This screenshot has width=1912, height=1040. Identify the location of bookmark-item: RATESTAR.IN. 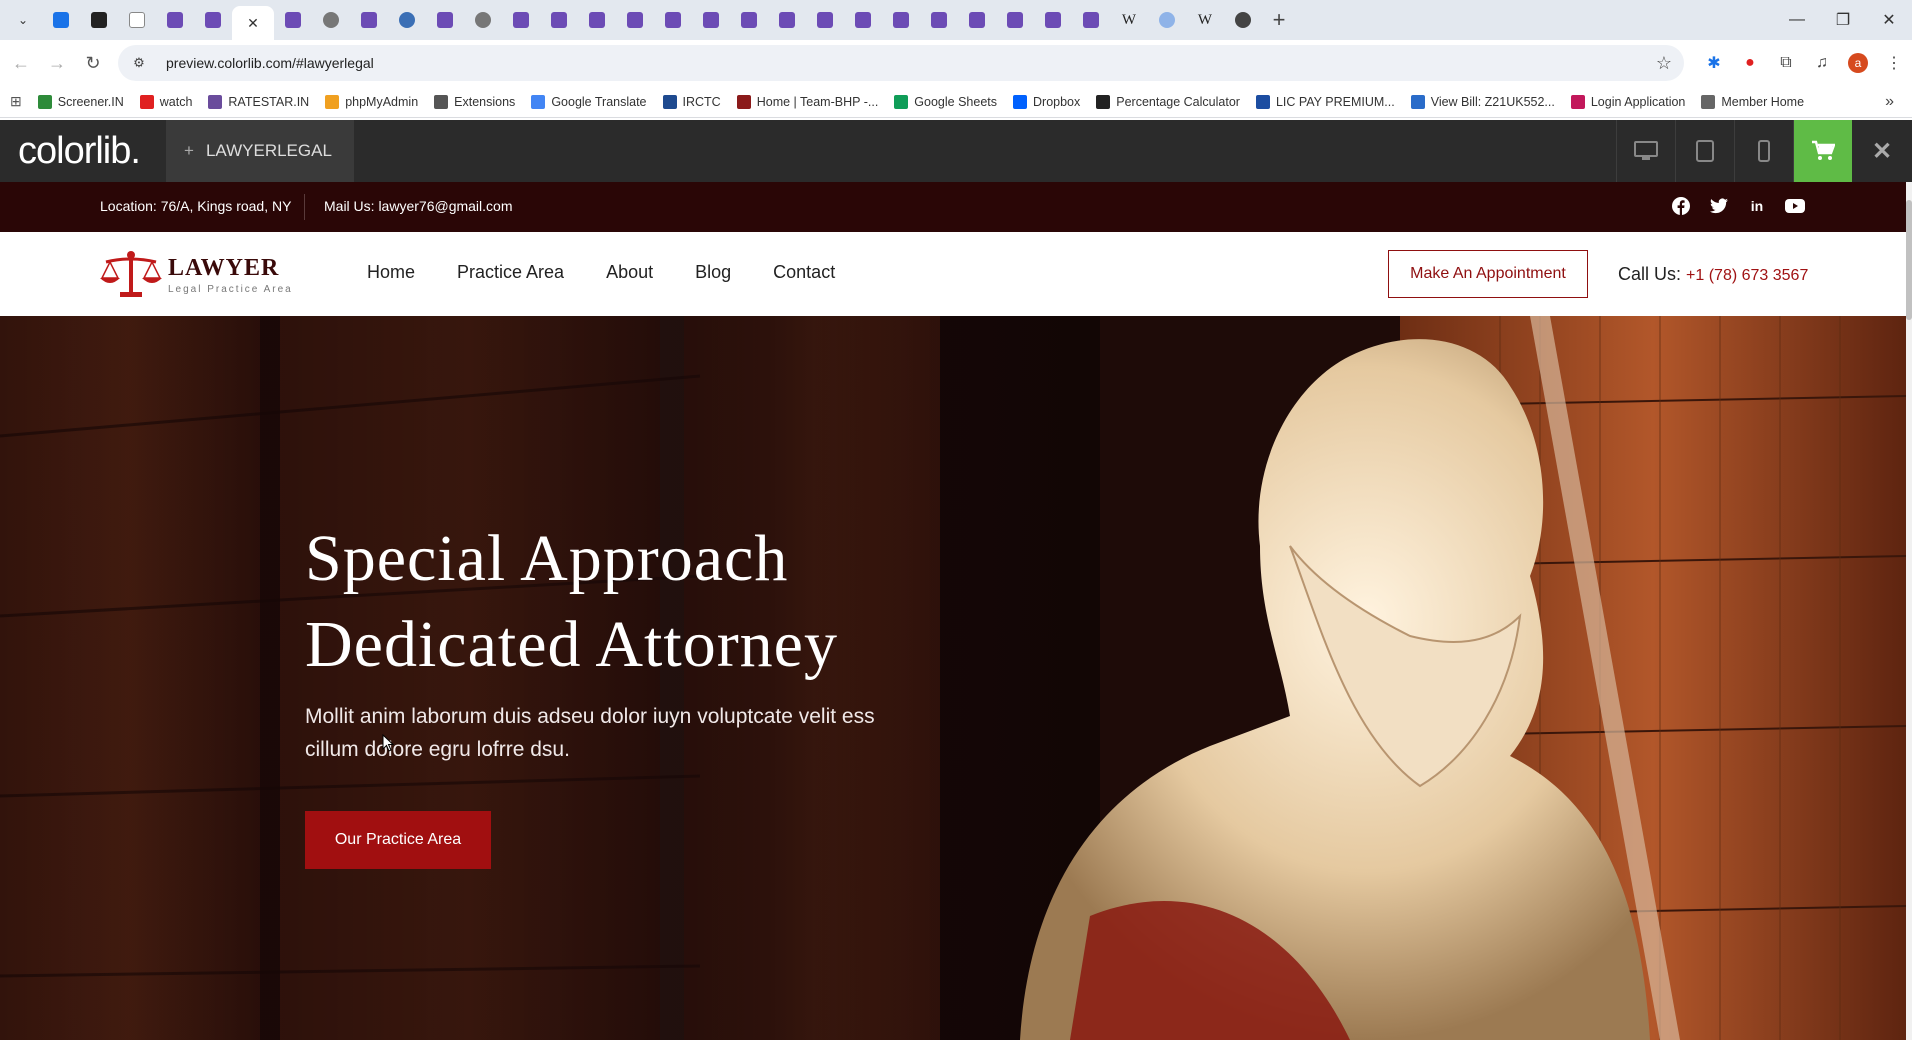
(258, 101).